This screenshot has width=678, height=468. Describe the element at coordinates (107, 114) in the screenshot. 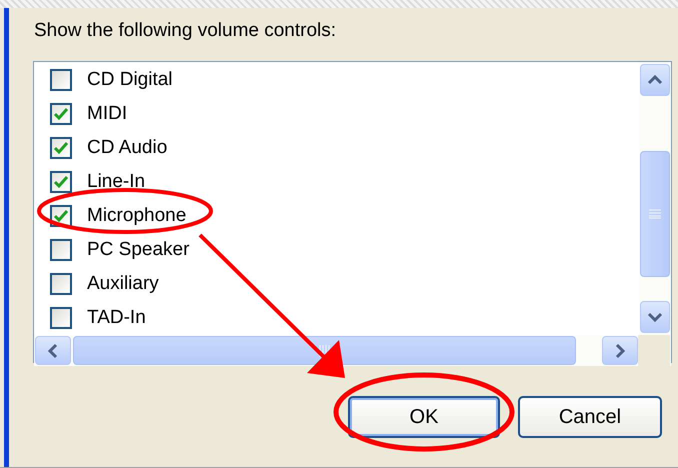

I see `control-label: MIDI` at that location.